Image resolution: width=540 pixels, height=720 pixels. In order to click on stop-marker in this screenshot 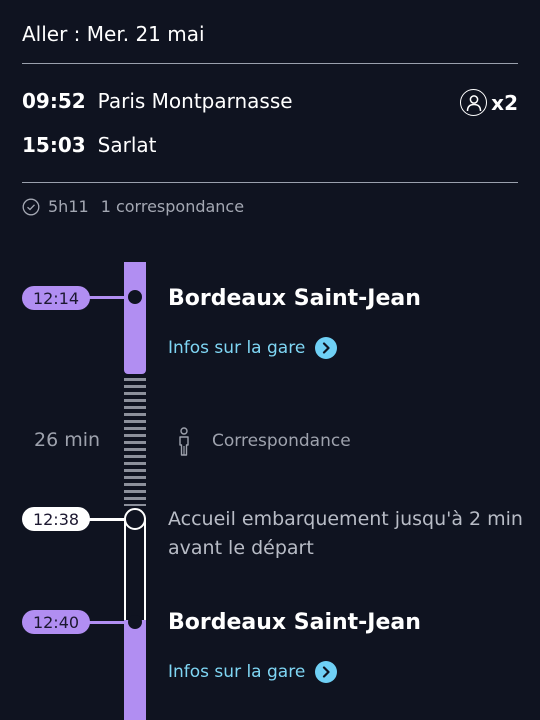, I will do `click(135, 297)`.